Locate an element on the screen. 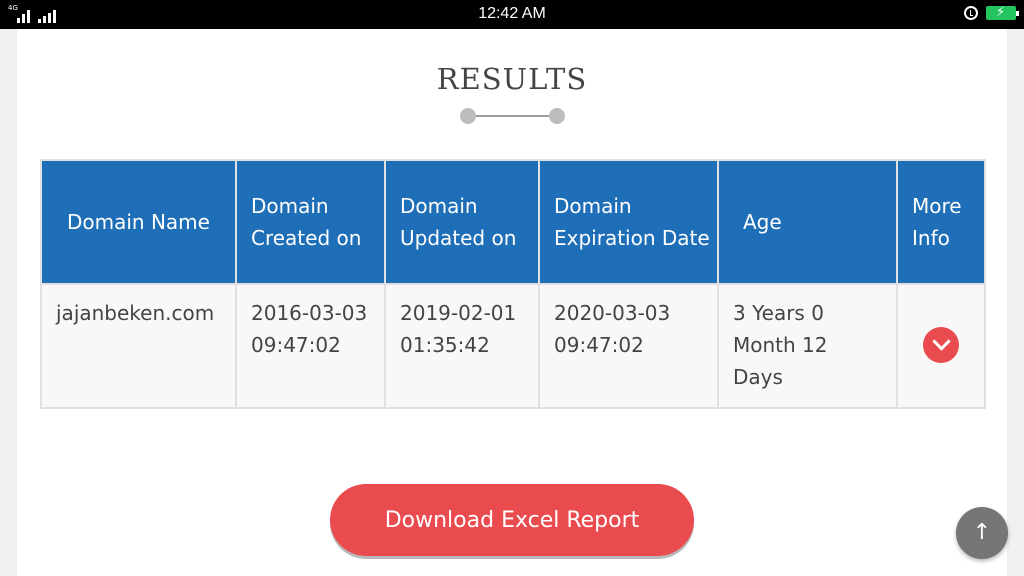 The width and height of the screenshot is (1024, 576). expiration-time: 09:47:02 is located at coordinates (599, 345).